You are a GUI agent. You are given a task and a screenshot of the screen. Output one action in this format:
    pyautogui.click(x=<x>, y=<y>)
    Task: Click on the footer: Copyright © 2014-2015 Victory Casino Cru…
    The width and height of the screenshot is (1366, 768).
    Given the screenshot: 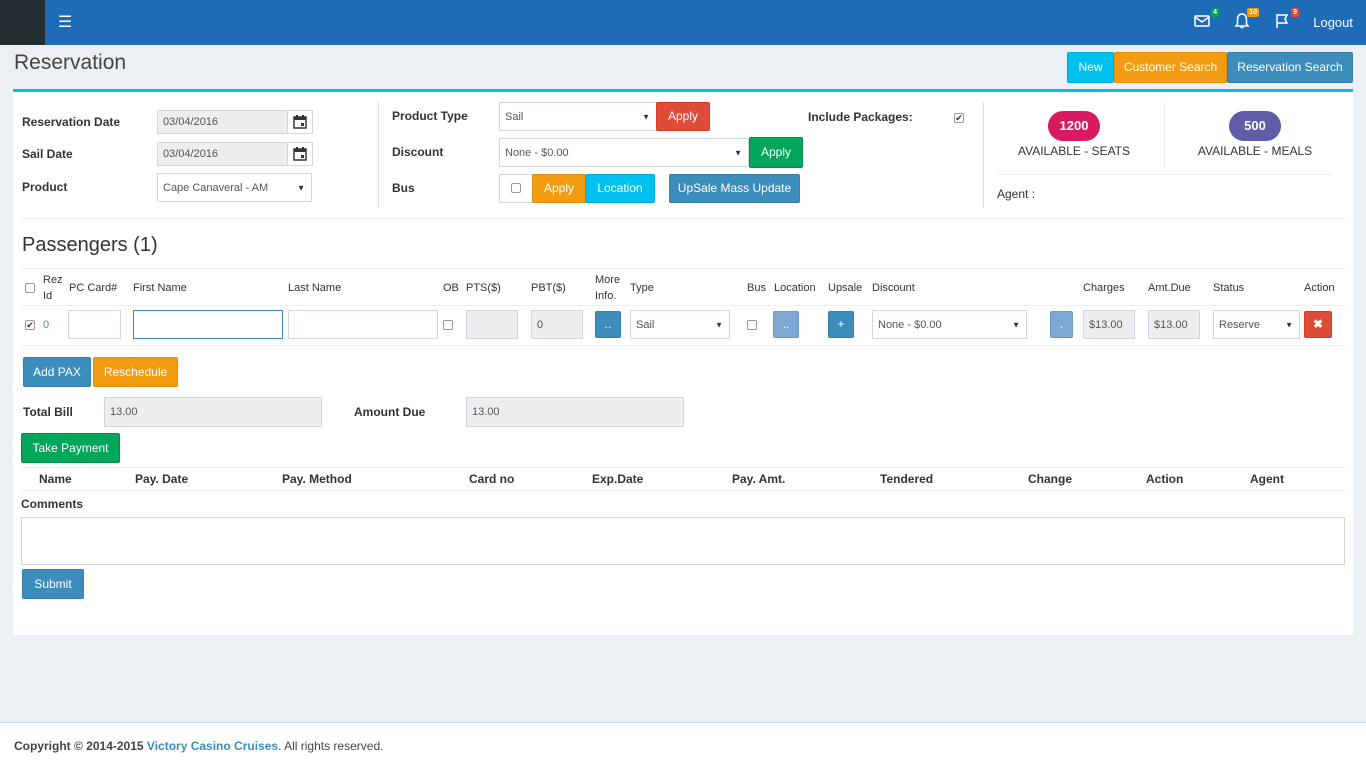 What is the action you would take?
    pyautogui.click(x=683, y=745)
    